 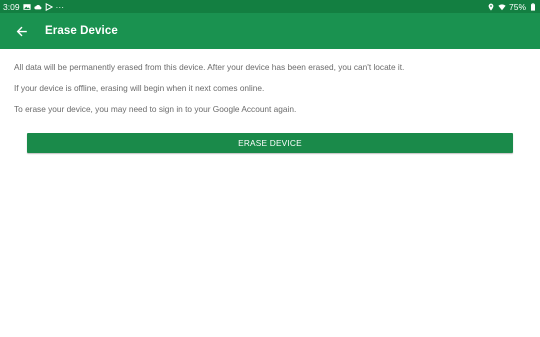 What do you see at coordinates (491, 7) in the screenshot?
I see `location-icon` at bounding box center [491, 7].